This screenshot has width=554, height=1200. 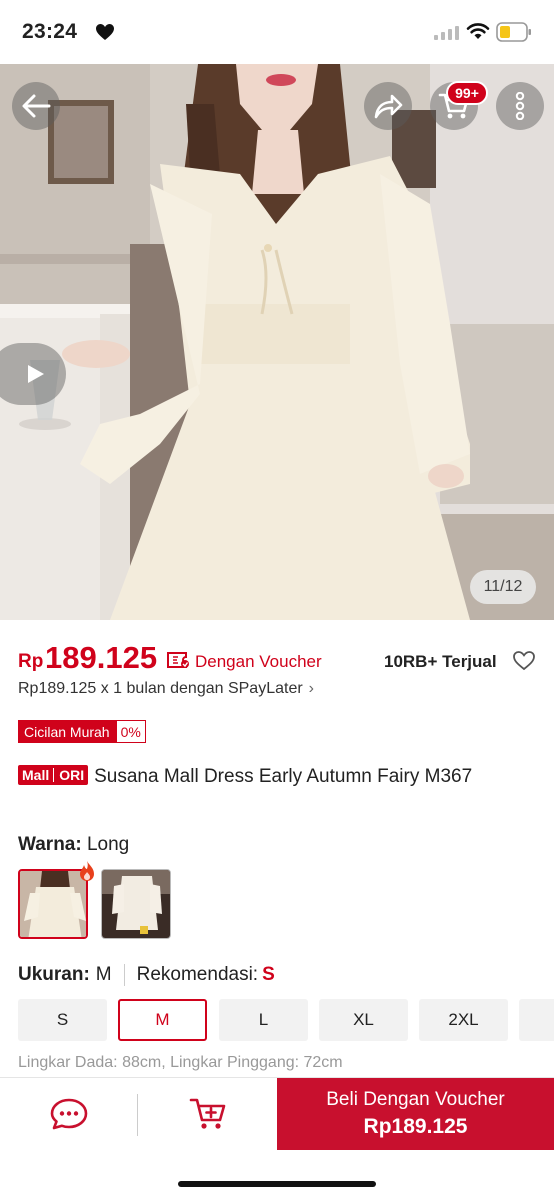 I want to click on spaylater-text: Rp189.125 x 1 bulan dengan SPayLater, so click(x=160, y=688).